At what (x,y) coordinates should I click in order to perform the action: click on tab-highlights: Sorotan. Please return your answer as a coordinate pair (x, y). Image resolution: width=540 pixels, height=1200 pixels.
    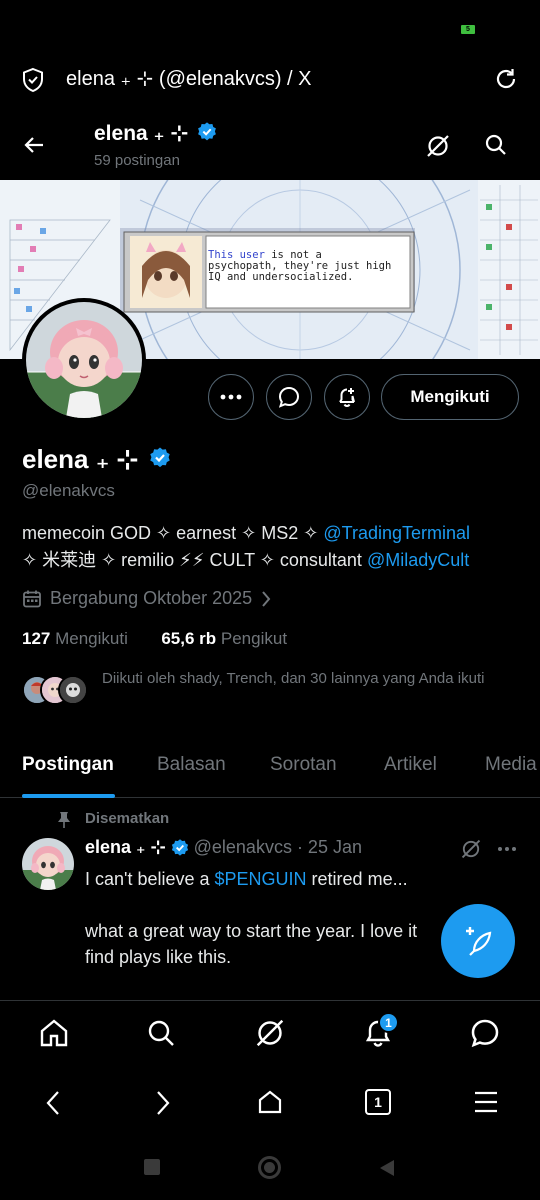
    Looking at the image, I should click on (303, 765).